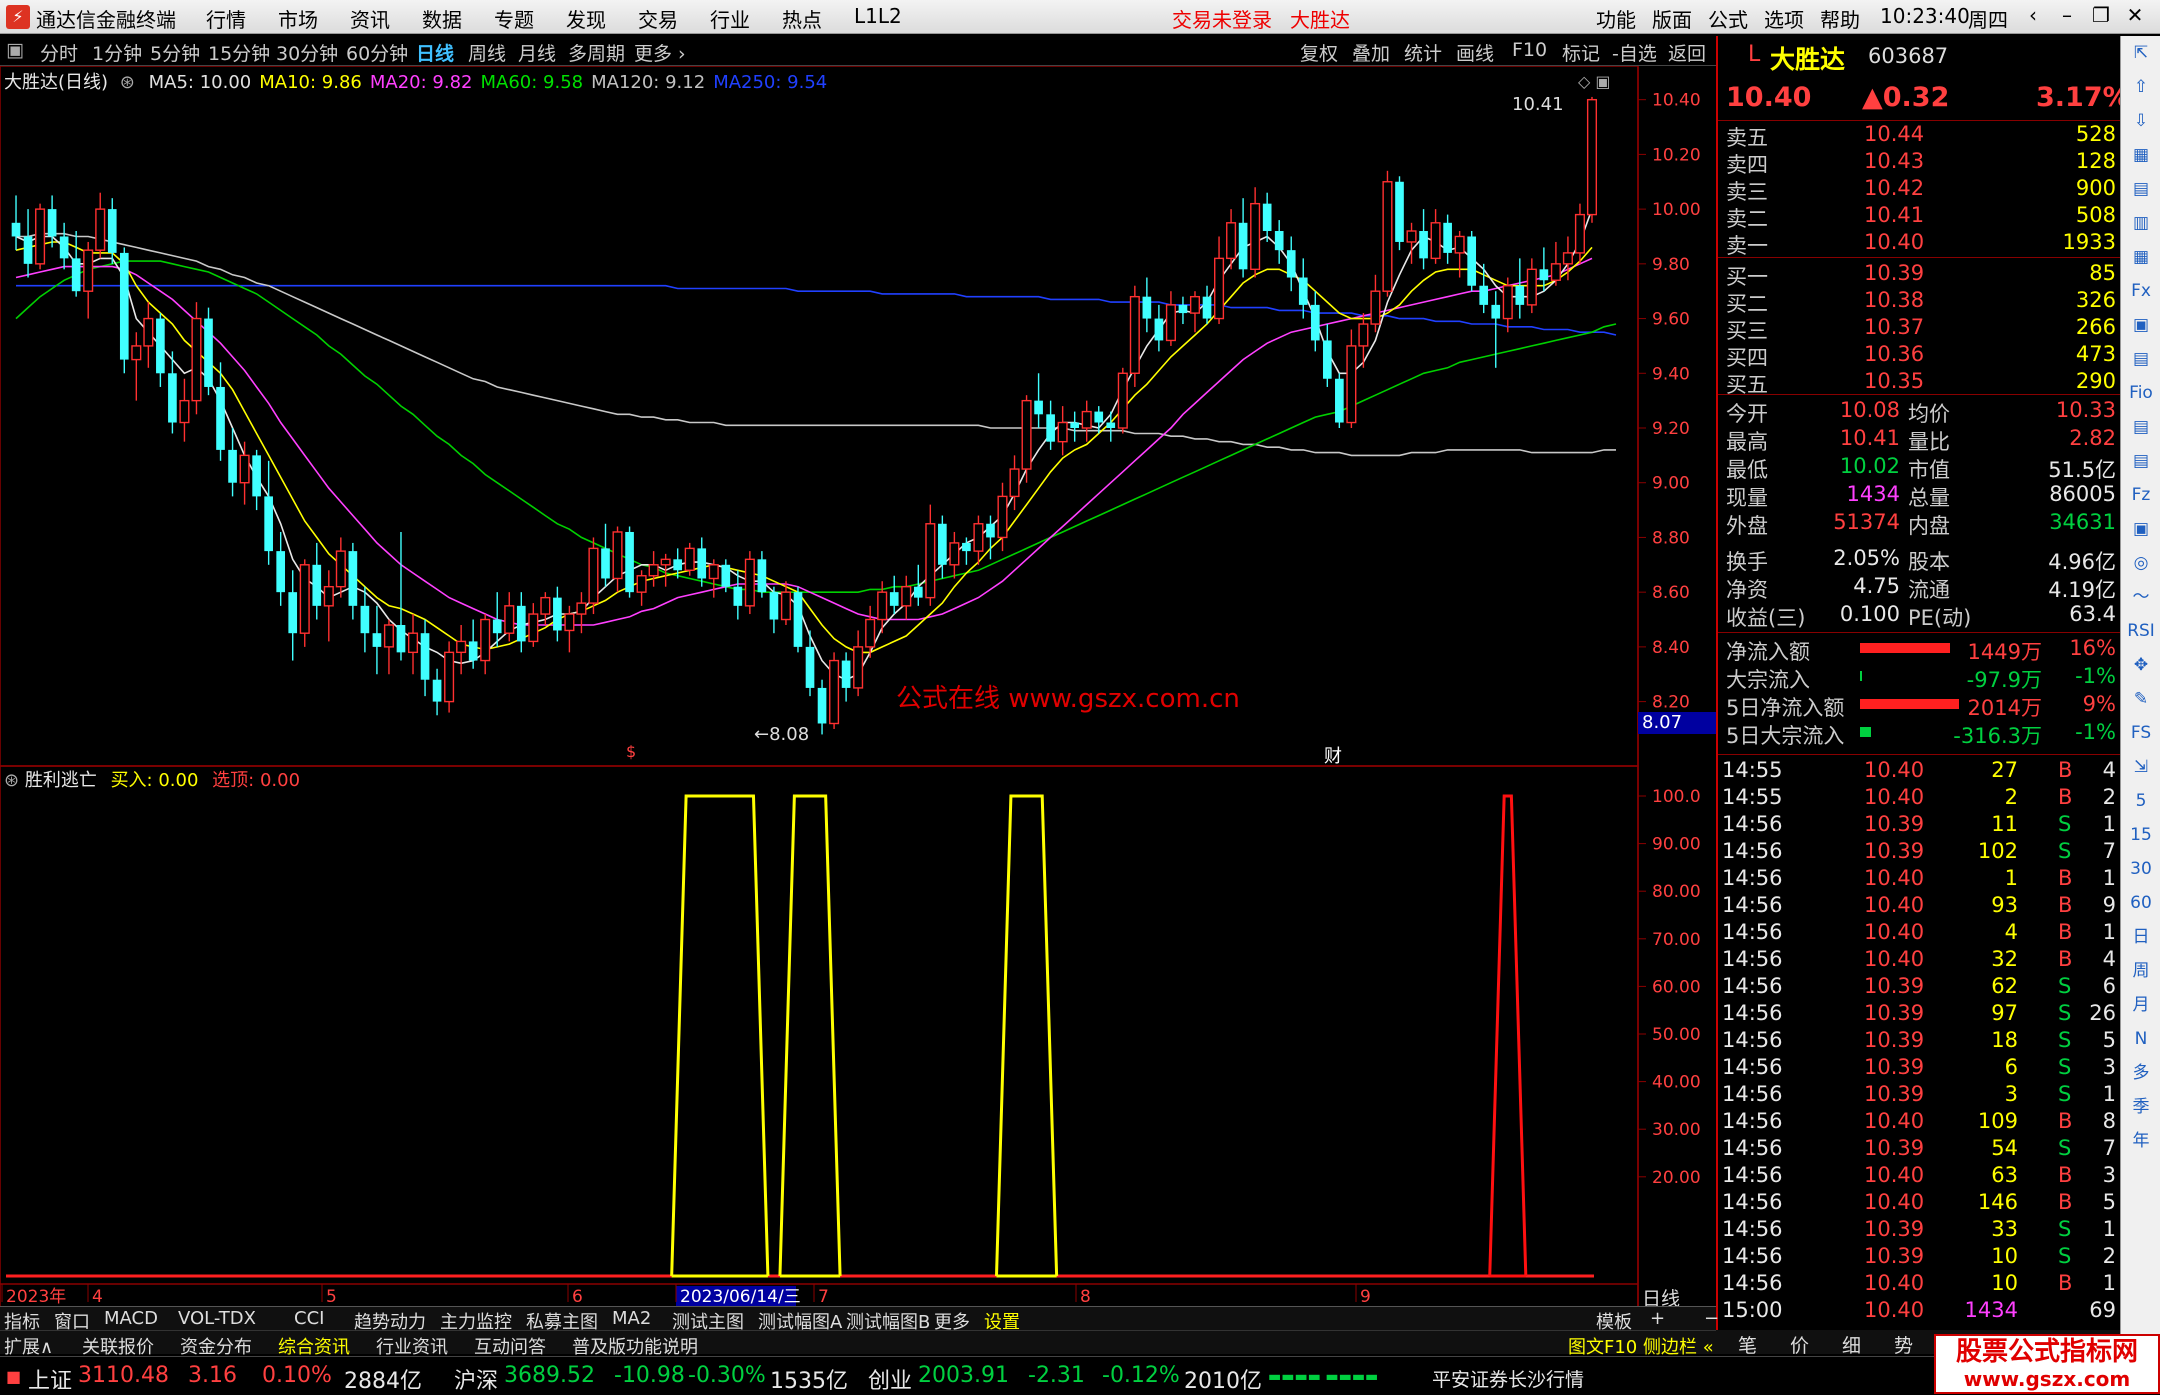  What do you see at coordinates (226, 18) in the screenshot?
I see `menu-hangqing: 行情` at bounding box center [226, 18].